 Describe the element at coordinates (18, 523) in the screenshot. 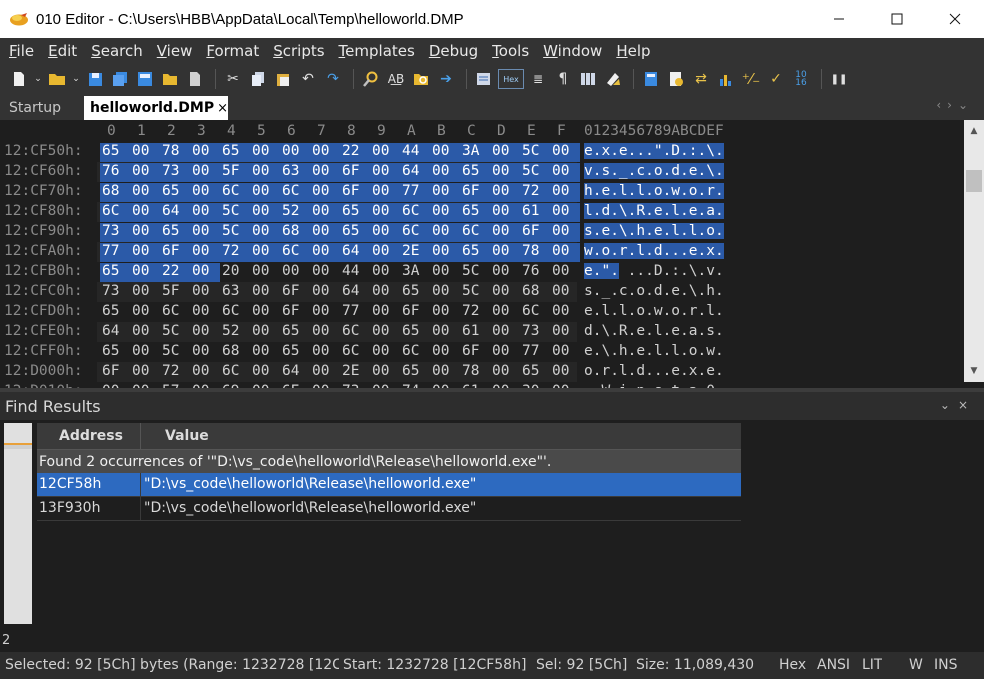

I see `results-scrollbar` at that location.